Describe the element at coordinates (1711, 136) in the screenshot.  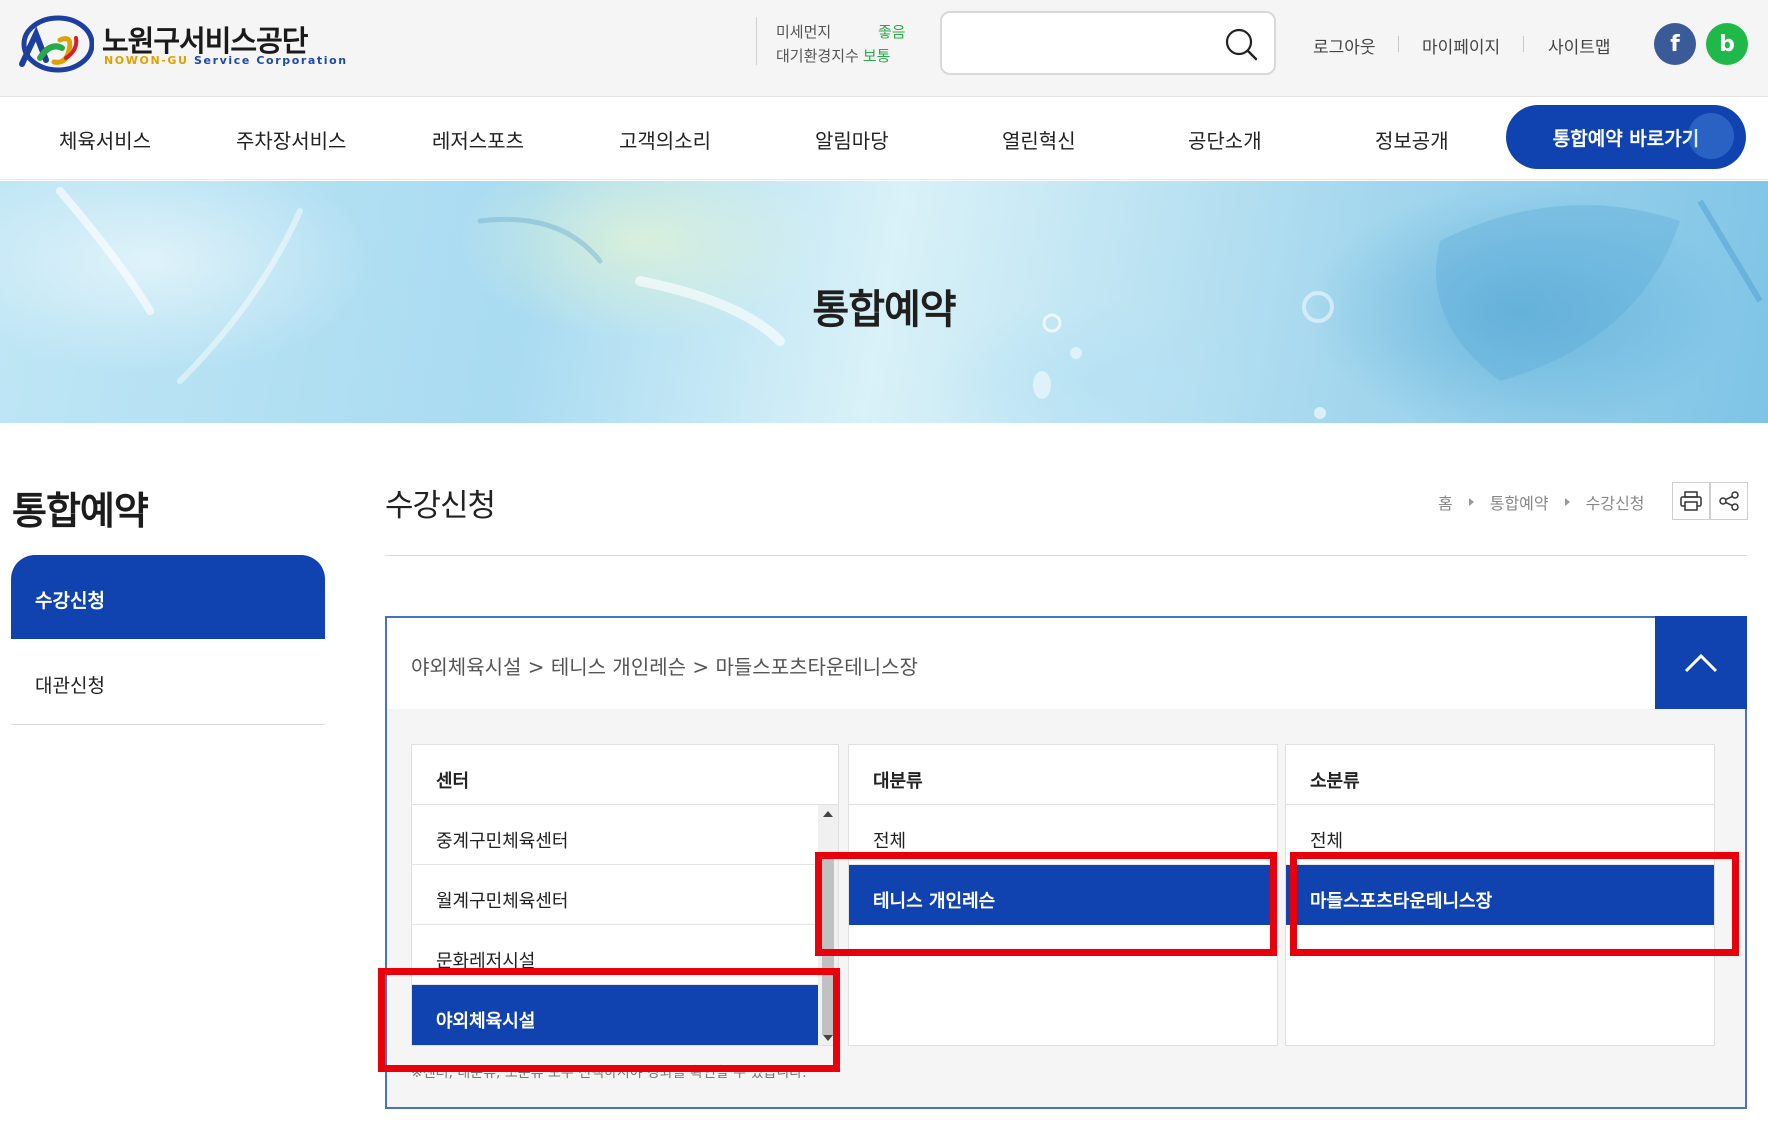
I see `button-glow` at that location.